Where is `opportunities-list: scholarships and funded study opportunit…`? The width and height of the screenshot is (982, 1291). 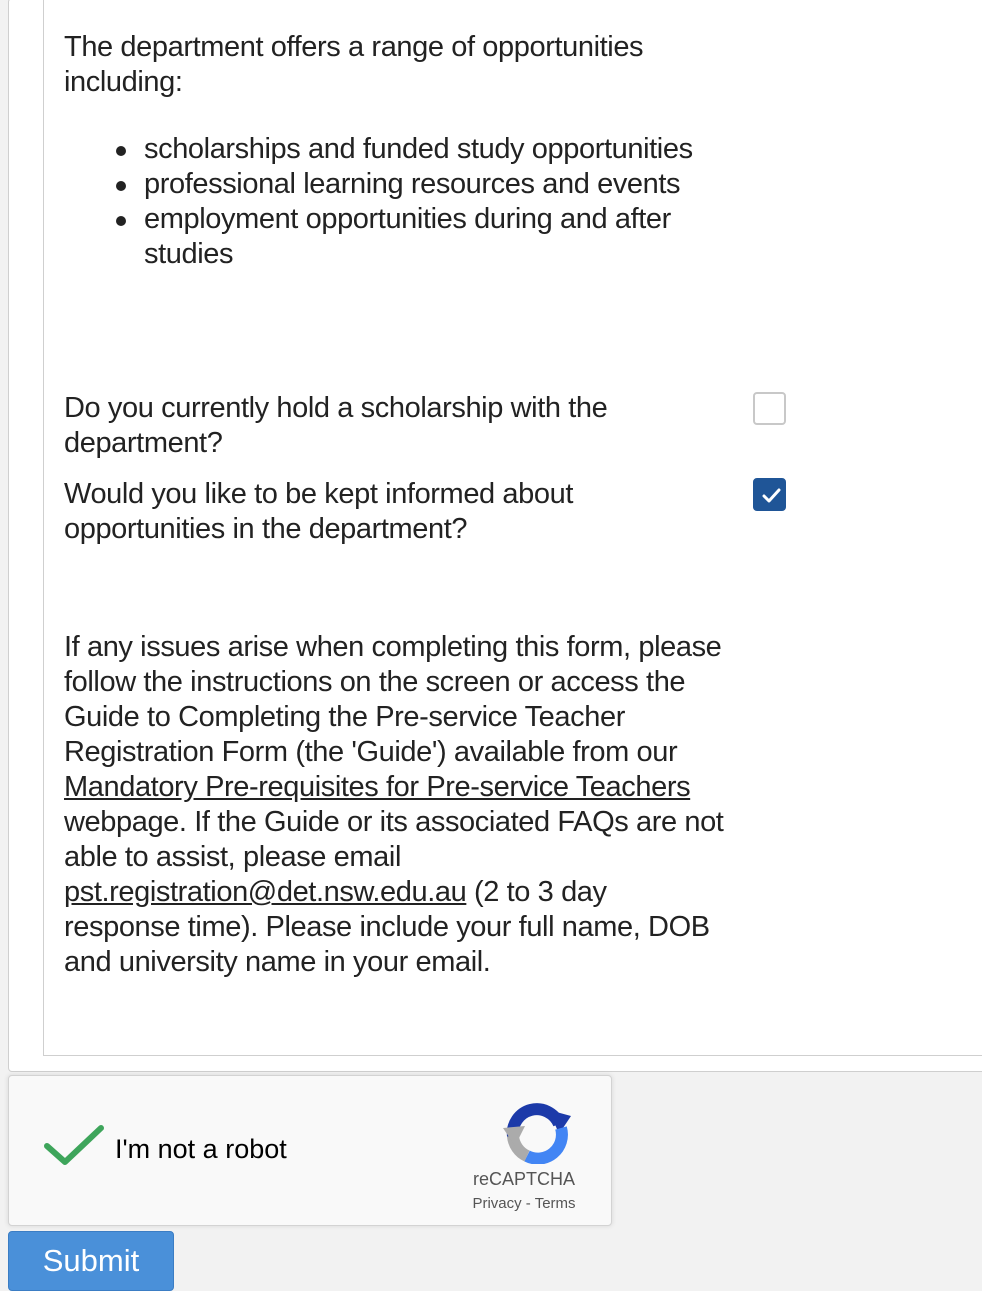
opportunities-list: scholarships and funded study opportunit… is located at coordinates (394, 202).